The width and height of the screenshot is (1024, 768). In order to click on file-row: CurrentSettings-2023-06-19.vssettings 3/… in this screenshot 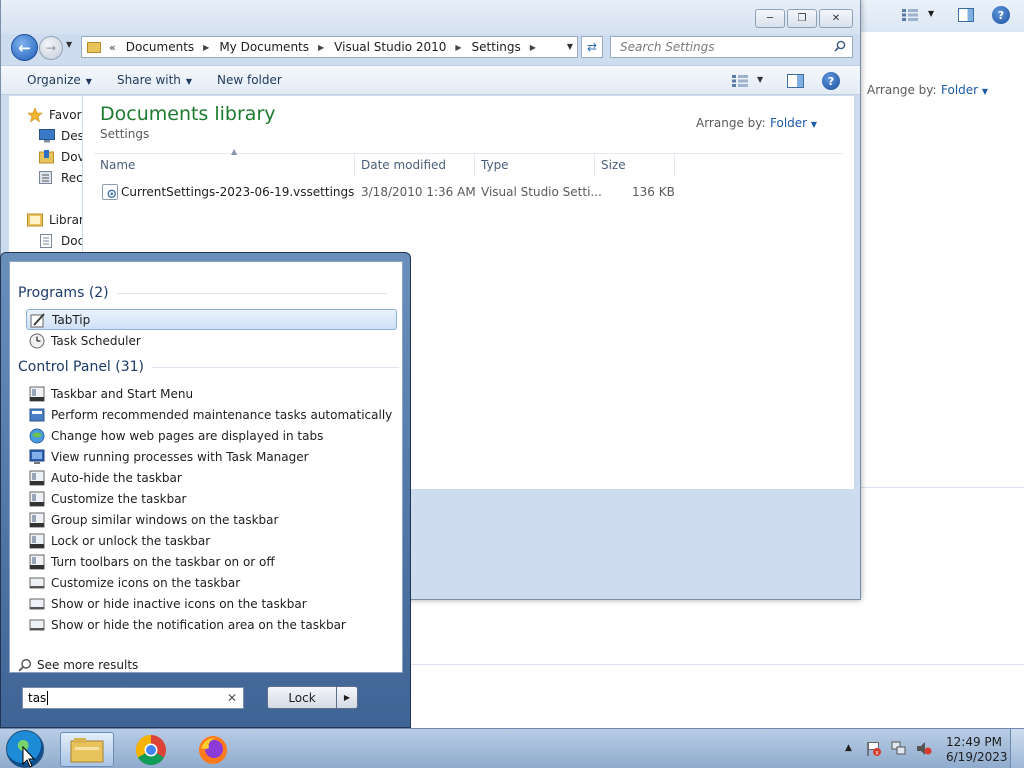, I will do `click(389, 192)`.